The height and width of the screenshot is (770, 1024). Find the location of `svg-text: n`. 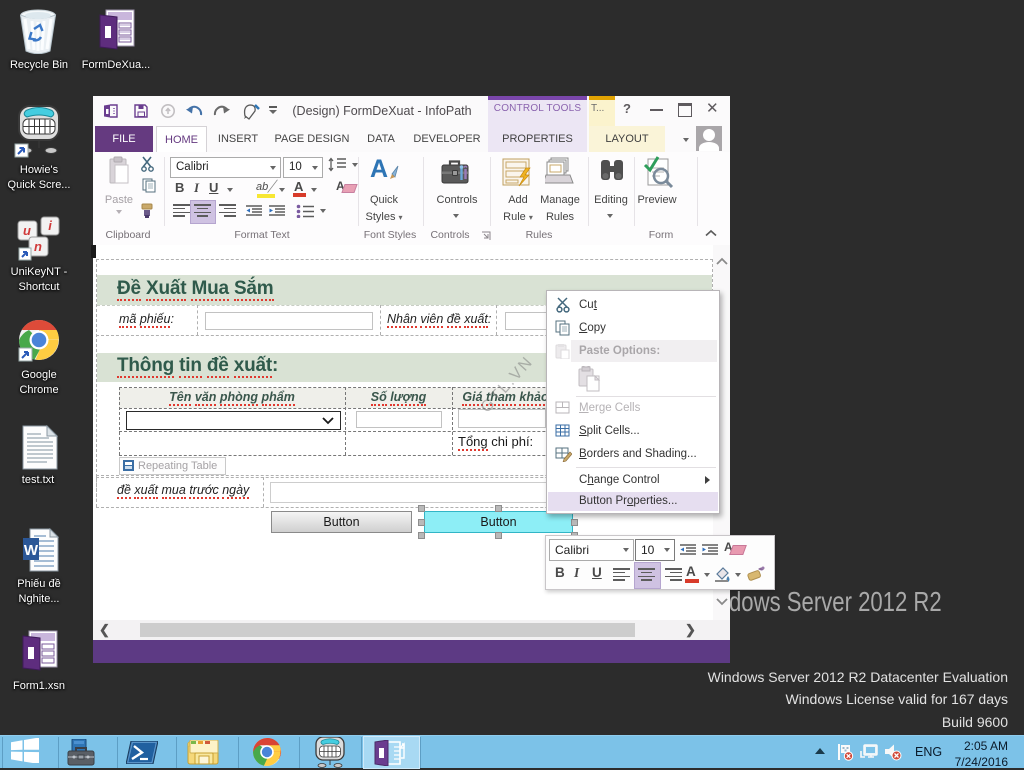

svg-text: n is located at coordinates (38, 246).